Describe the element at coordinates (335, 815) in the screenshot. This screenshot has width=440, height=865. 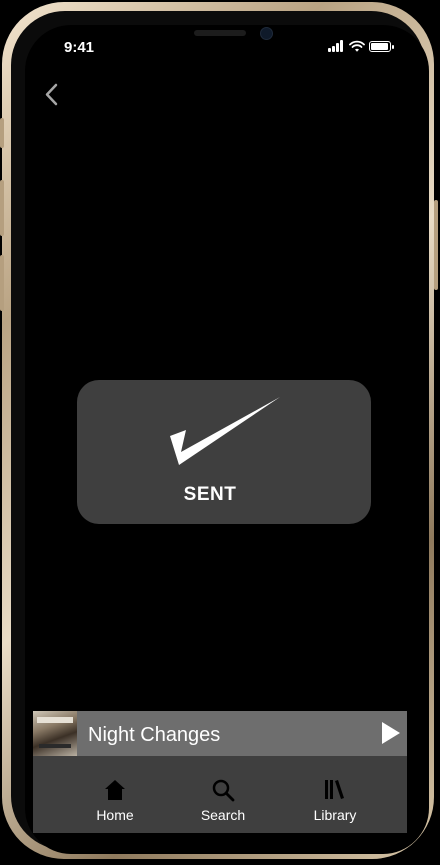
I see `tab-label: Library` at that location.